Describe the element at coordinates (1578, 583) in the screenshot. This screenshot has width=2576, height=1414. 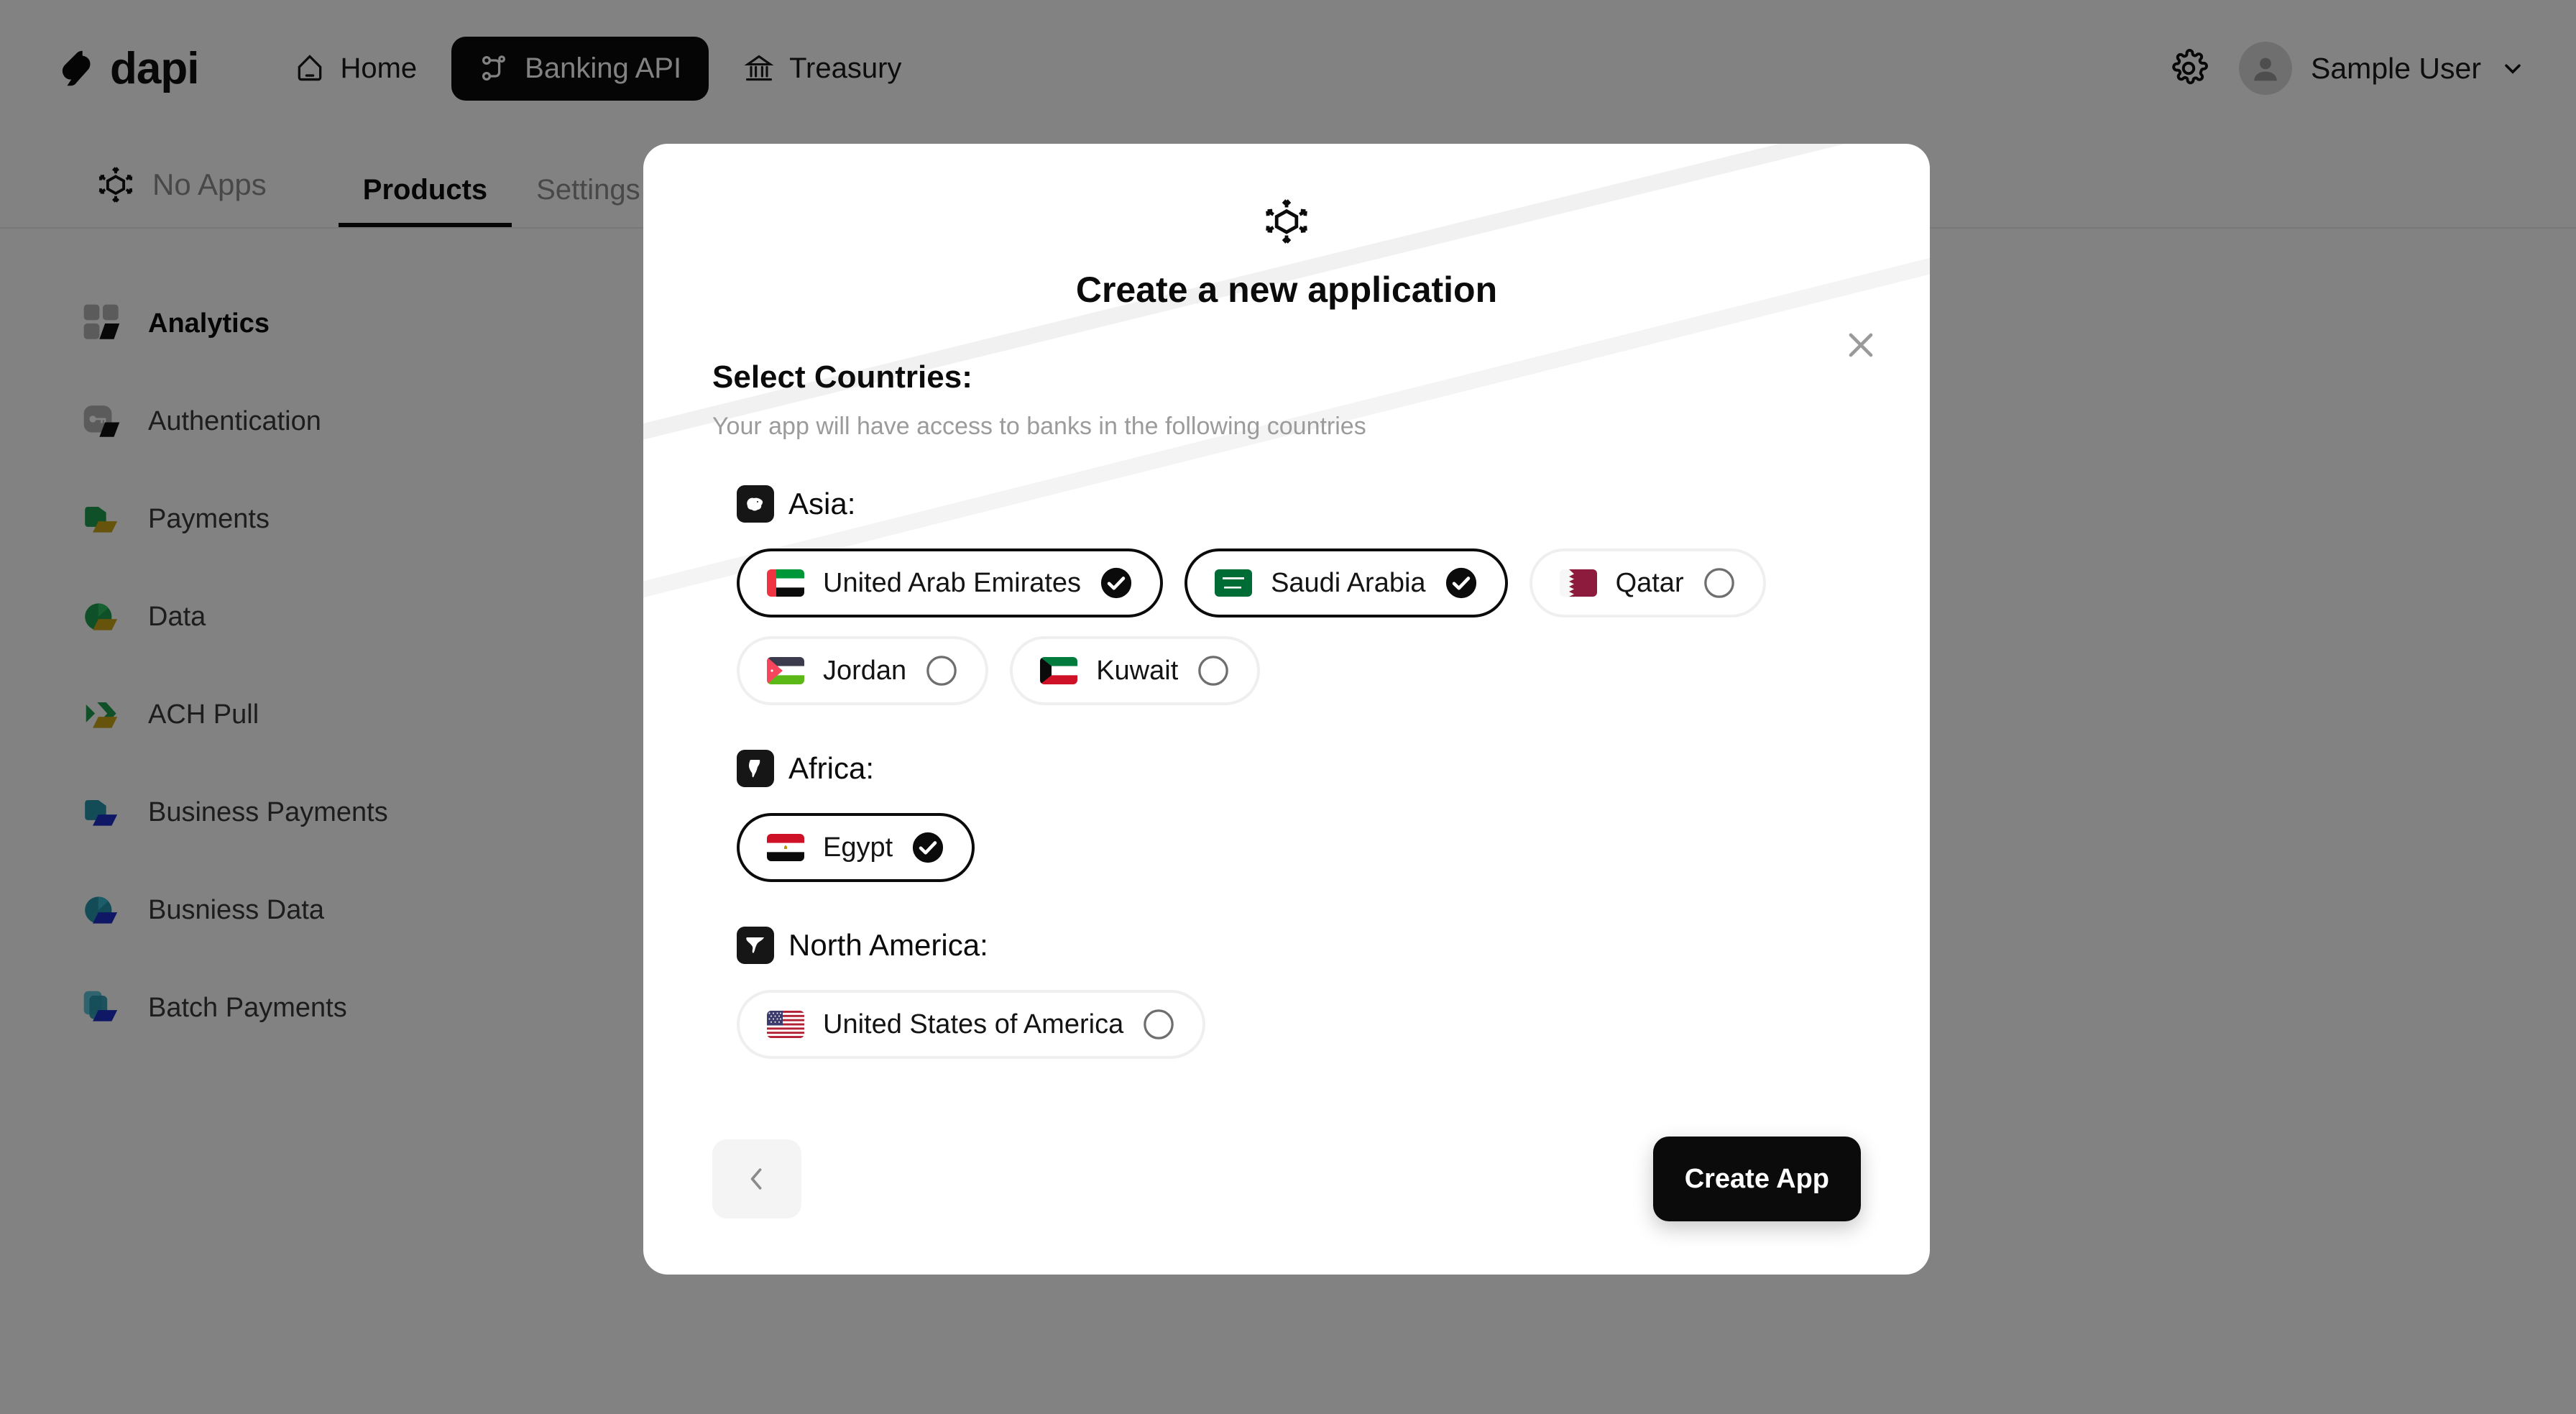
I see `flag-qa` at that location.